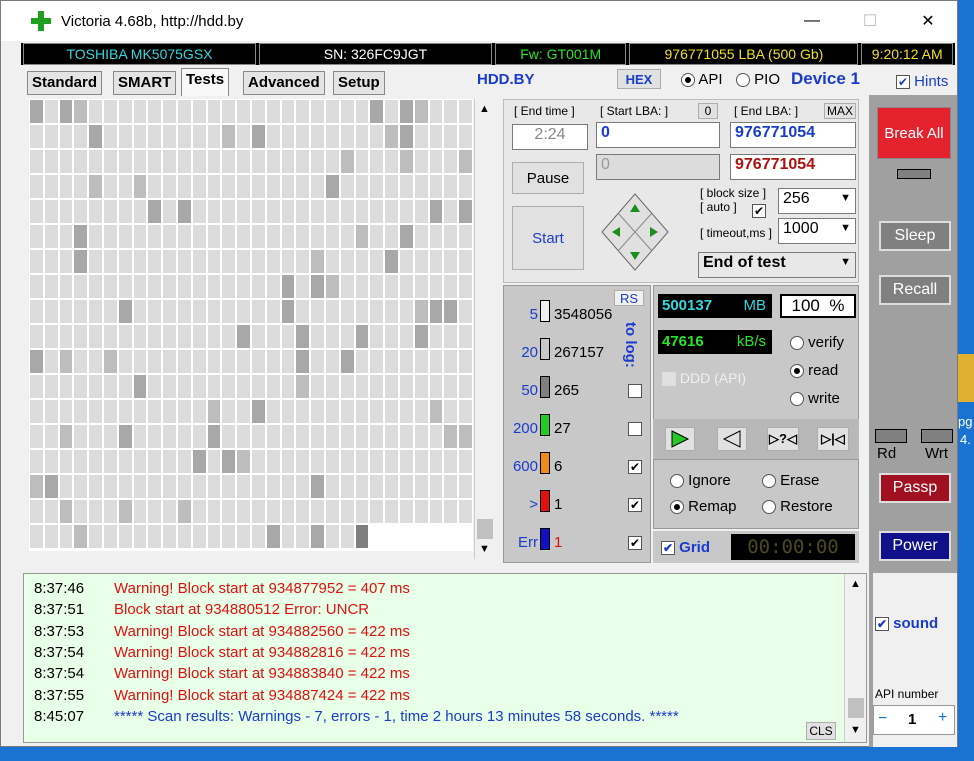  What do you see at coordinates (708, 111) in the screenshot?
I see `start-lba-zero-button: 0` at bounding box center [708, 111].